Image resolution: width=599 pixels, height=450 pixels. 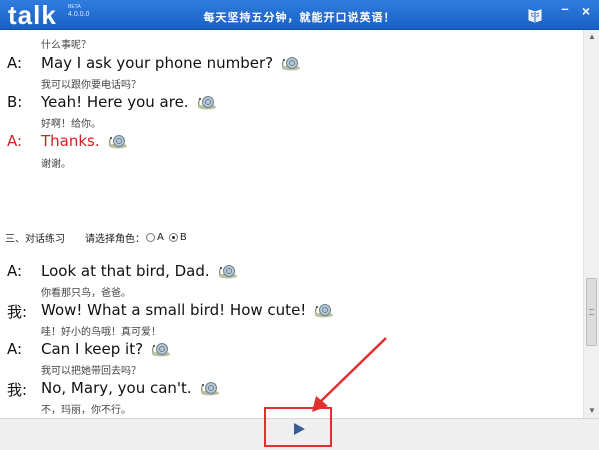 I want to click on practice-section-header: 三、对话练习 请选择角色： A B, so click(x=98, y=237).